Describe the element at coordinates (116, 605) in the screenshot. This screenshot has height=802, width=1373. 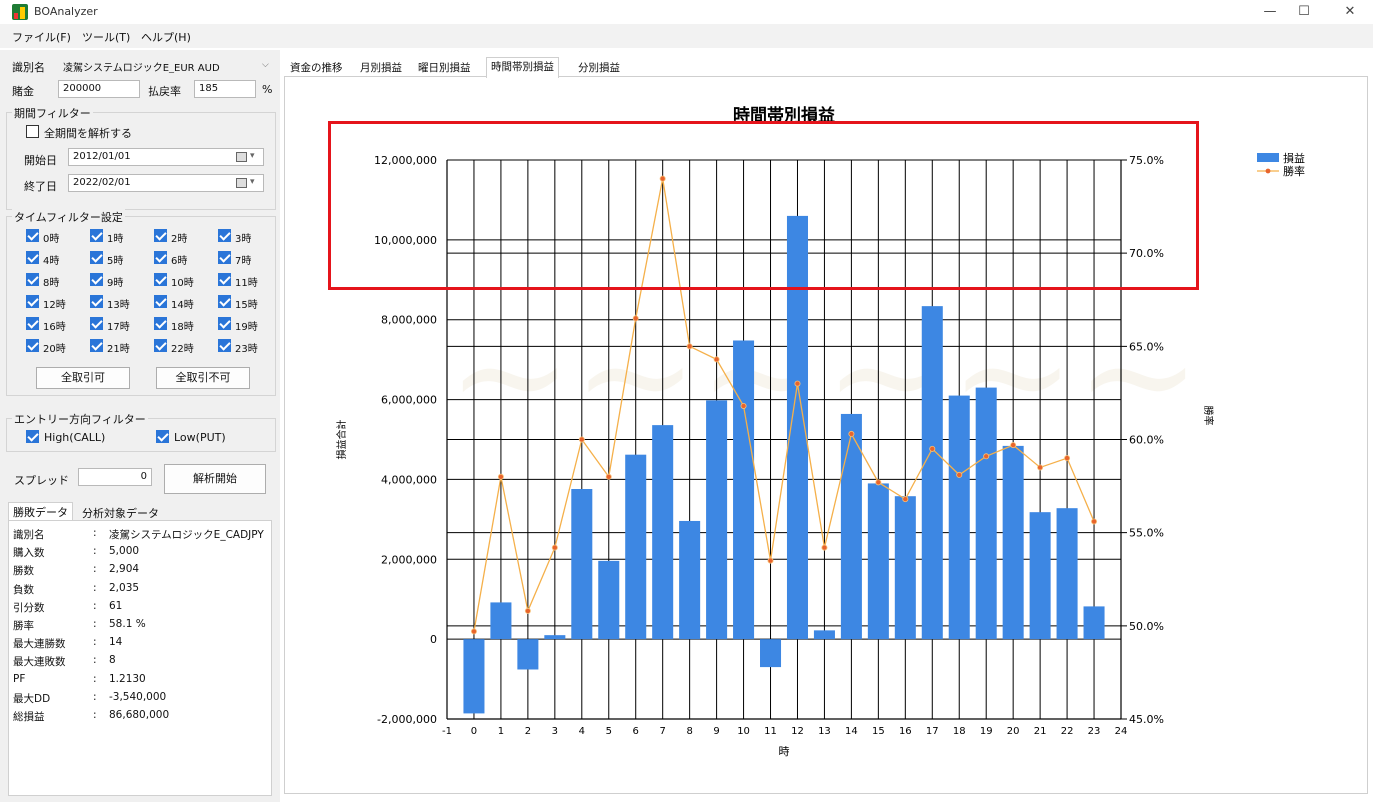
I see `stat-value: 61` at that location.